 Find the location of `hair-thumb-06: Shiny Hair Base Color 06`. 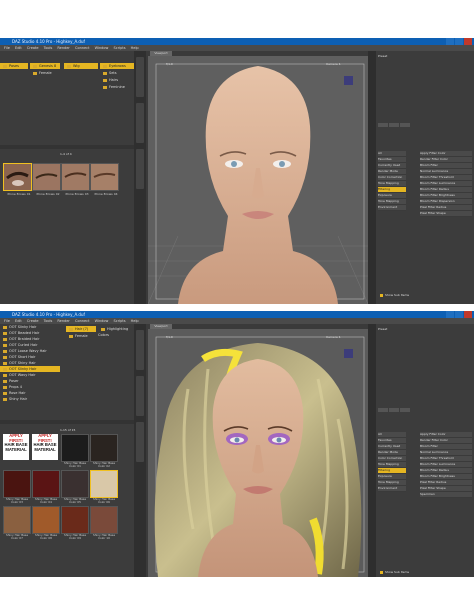

hair-thumb-06: Shiny Hair Base Color 06 is located at coordinates (104, 487).